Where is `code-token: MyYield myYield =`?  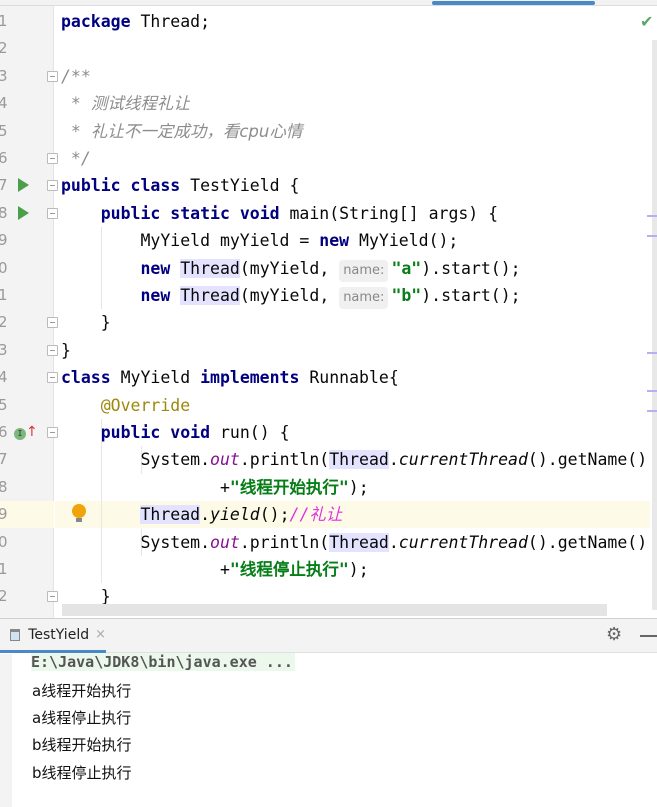 code-token: MyYield myYield = is located at coordinates (190, 241).